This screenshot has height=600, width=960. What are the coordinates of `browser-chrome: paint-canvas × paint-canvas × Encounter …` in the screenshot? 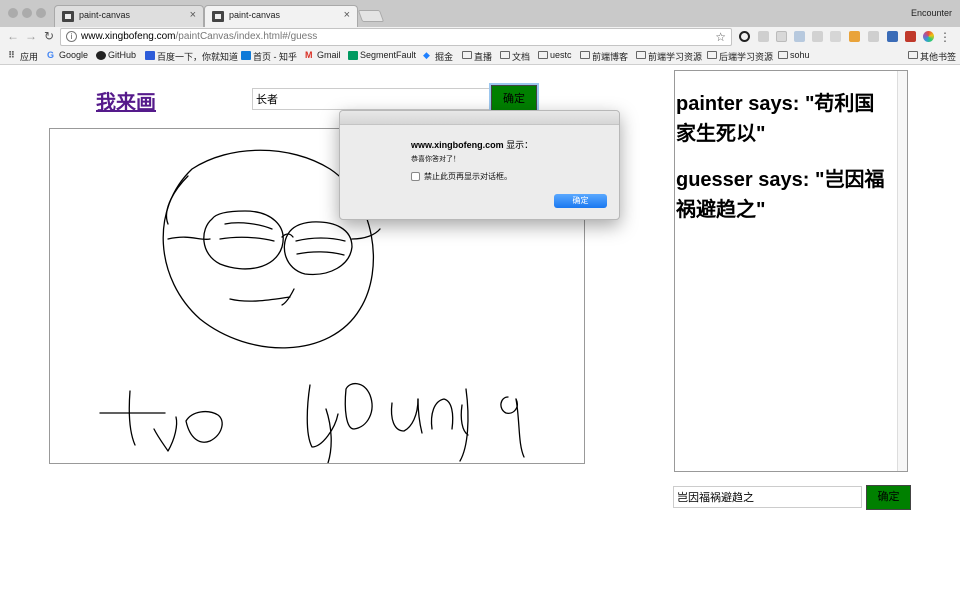 It's located at (480, 33).